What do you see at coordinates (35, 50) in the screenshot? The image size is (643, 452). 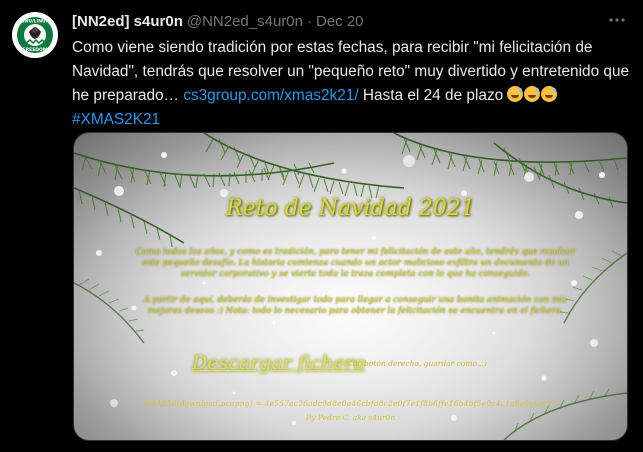 I see `svg-text: FREEDOM` at bounding box center [35, 50].